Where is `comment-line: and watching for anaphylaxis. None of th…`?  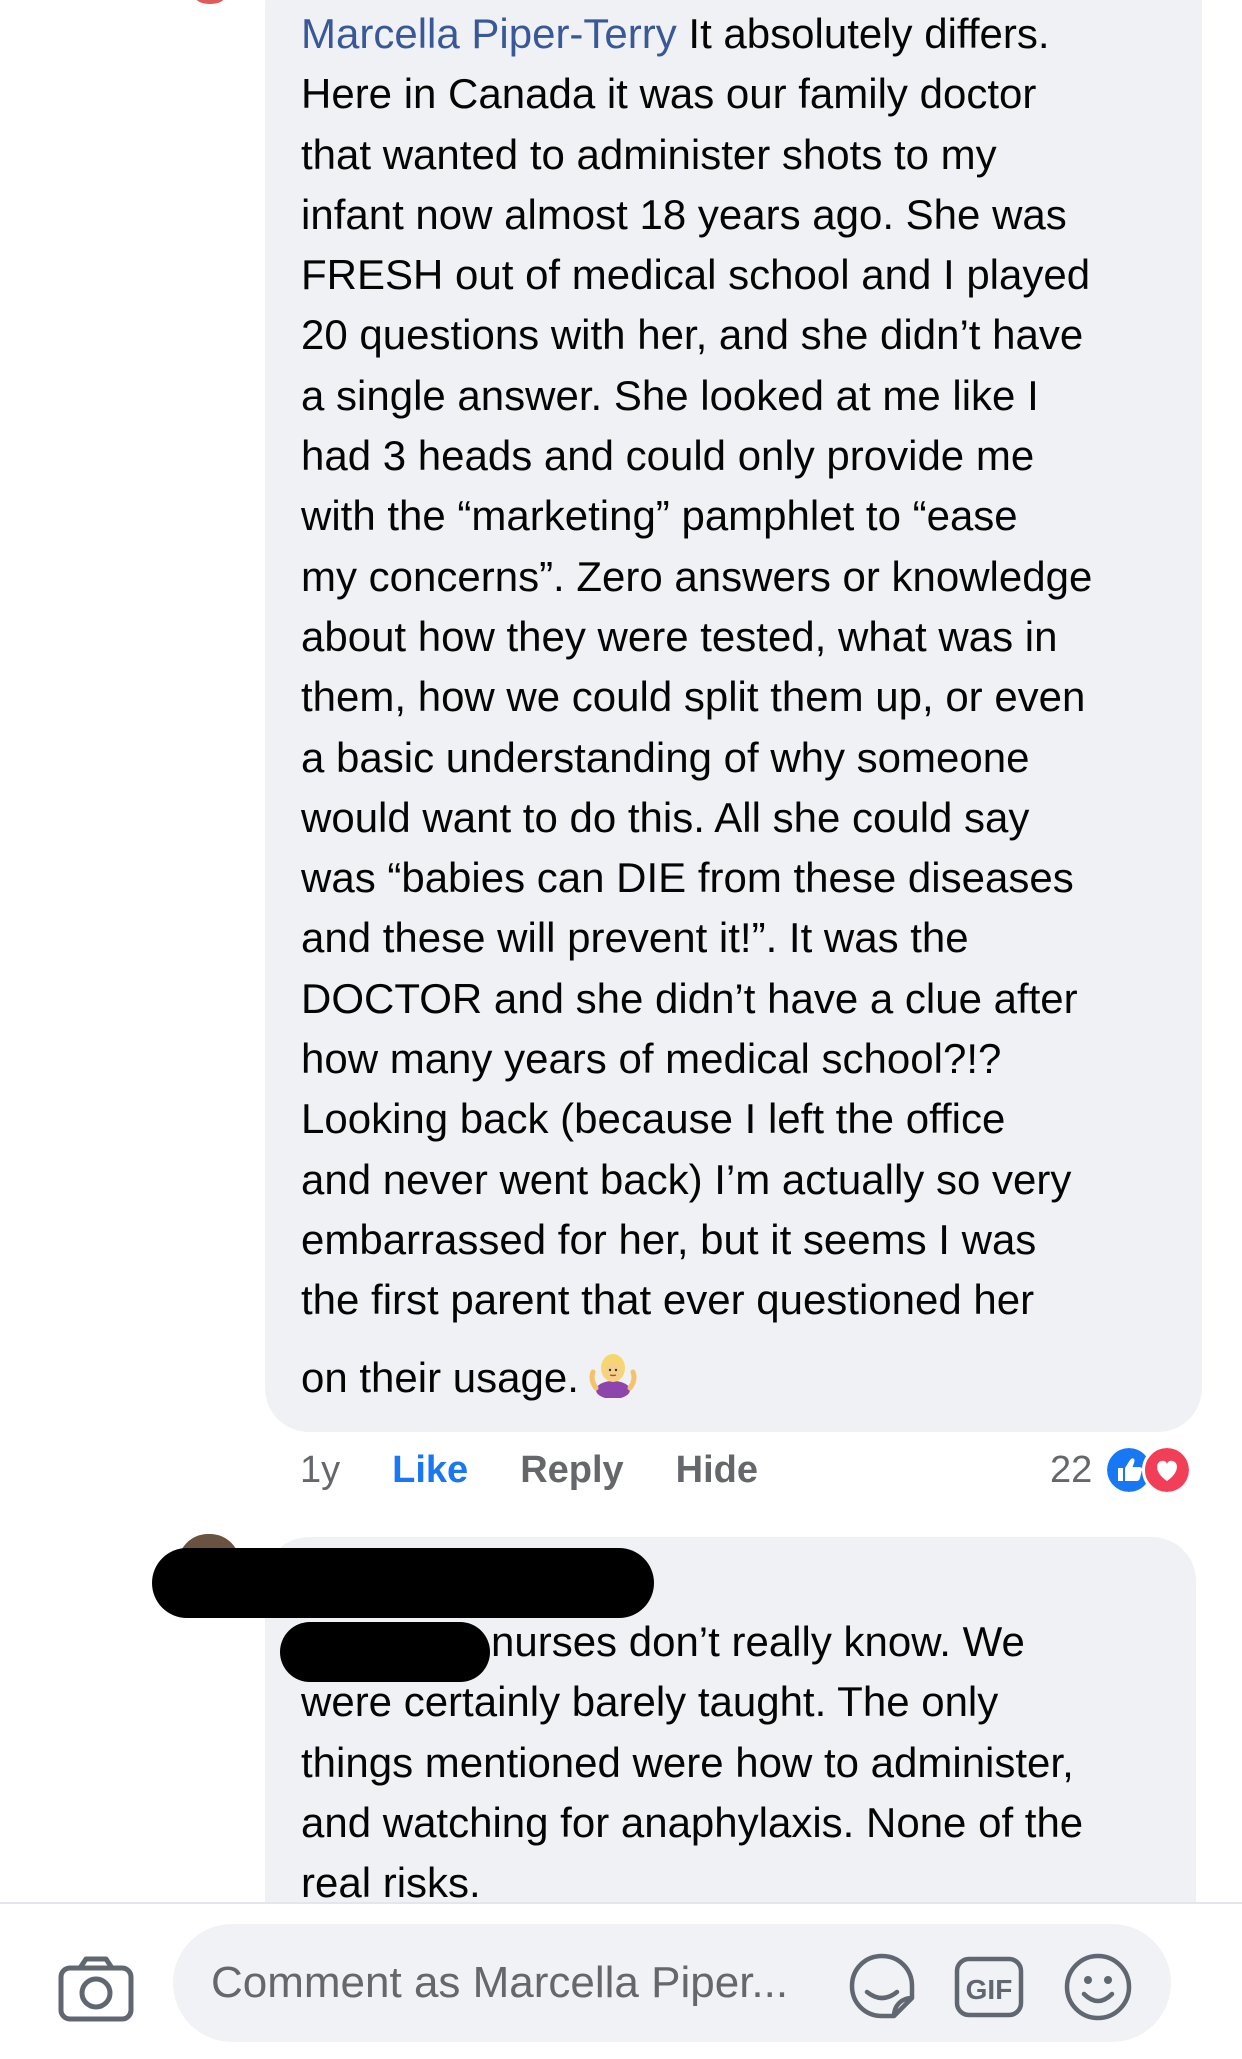
comment-line: and watching for anaphylaxis. None of th… is located at coordinates (692, 1822).